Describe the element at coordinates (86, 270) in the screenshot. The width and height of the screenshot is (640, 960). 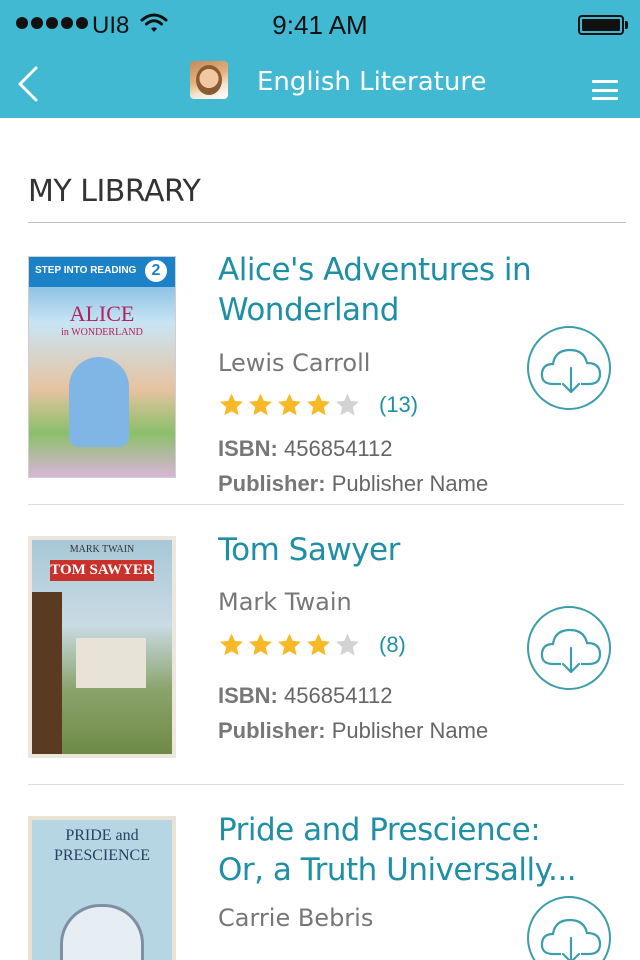
I see `cover-series-label: STEP INTO READING` at that location.